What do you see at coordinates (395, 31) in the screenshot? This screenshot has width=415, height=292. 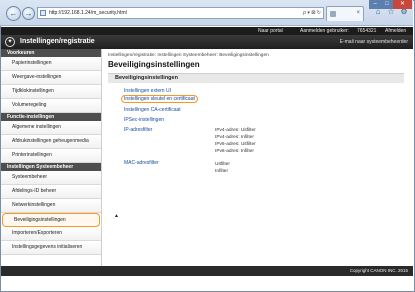 I see `logout-link: Afmelden` at bounding box center [395, 31].